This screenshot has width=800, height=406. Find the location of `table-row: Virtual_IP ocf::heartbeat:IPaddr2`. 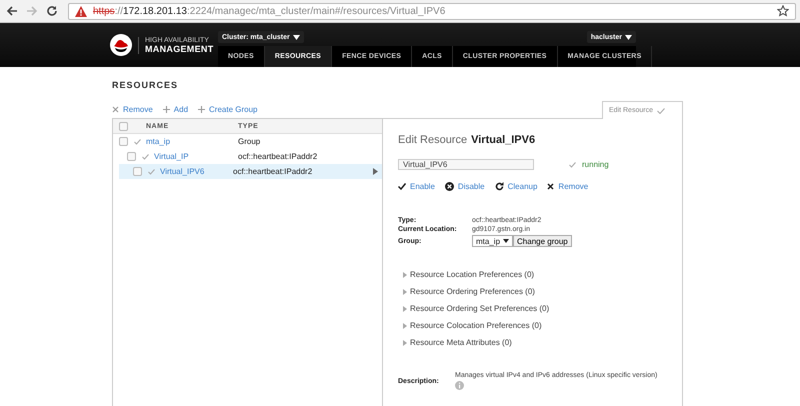

table-row: Virtual_IP ocf::heartbeat:IPaddr2 is located at coordinates (247, 156).